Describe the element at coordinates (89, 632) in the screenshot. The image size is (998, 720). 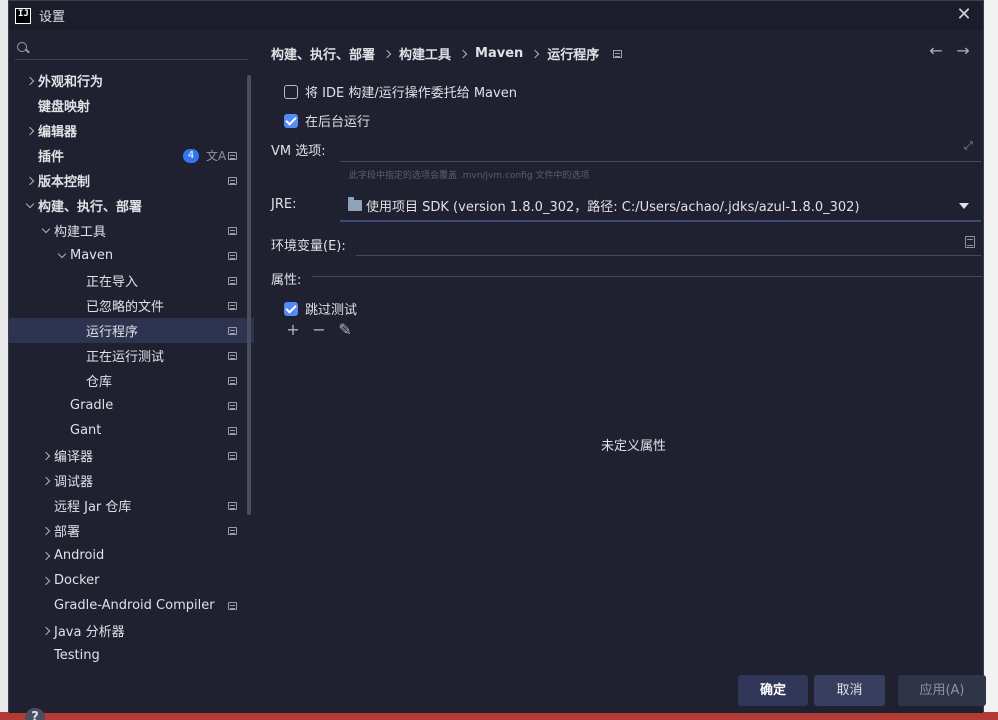
I see `sidebar-item-label: Java 分析器` at that location.